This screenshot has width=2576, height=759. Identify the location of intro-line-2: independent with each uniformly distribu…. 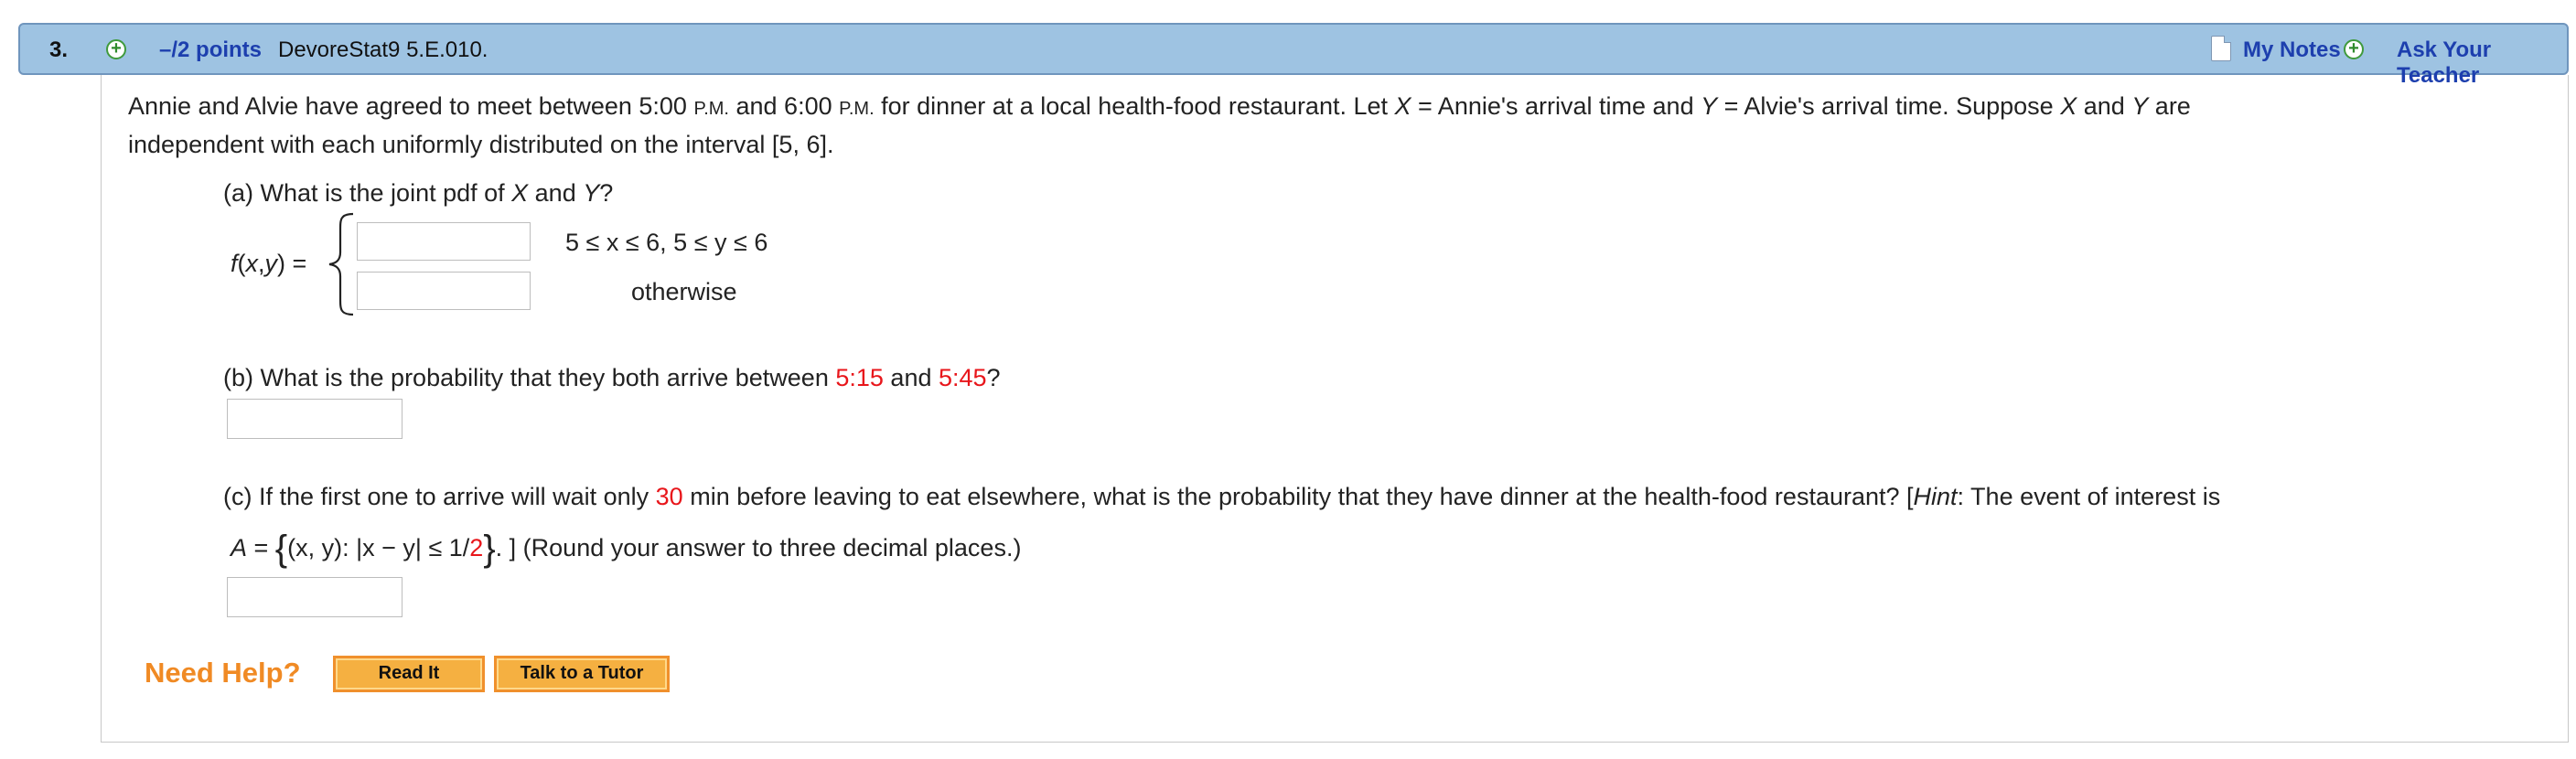
(481, 144).